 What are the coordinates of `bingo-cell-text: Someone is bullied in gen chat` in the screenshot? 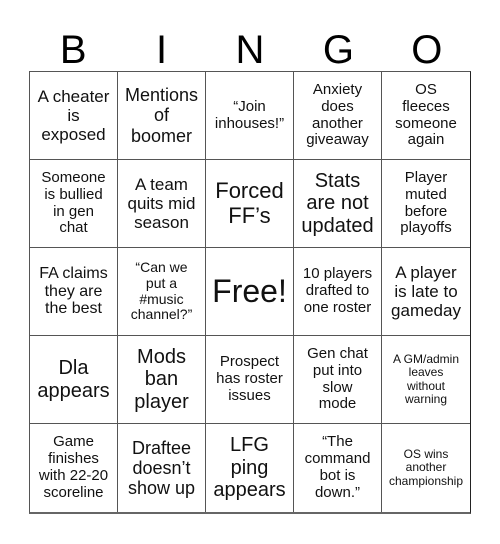 It's located at (73, 202).